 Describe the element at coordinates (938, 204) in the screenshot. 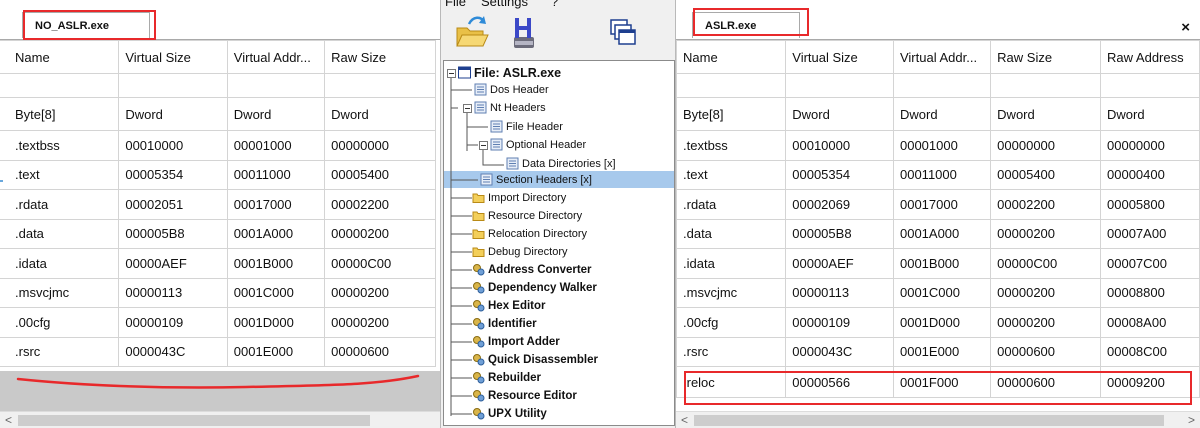

I see `table-row: .rdata 00002069 00017000 00002200 00005800` at that location.